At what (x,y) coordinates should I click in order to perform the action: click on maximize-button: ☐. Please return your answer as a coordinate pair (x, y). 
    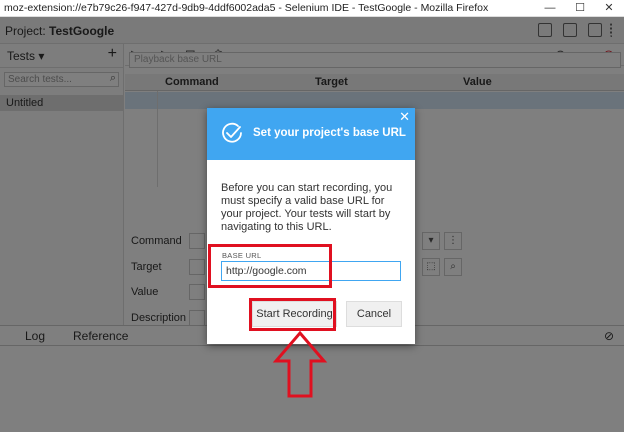
    Looking at the image, I should click on (580, 8).